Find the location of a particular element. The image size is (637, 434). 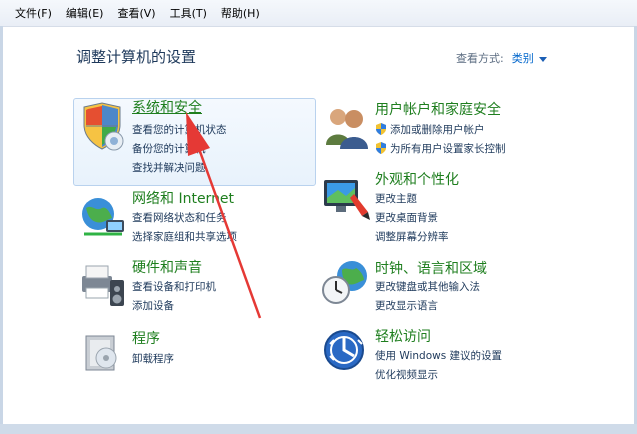

view-mode-value: 类别 is located at coordinates (523, 58).